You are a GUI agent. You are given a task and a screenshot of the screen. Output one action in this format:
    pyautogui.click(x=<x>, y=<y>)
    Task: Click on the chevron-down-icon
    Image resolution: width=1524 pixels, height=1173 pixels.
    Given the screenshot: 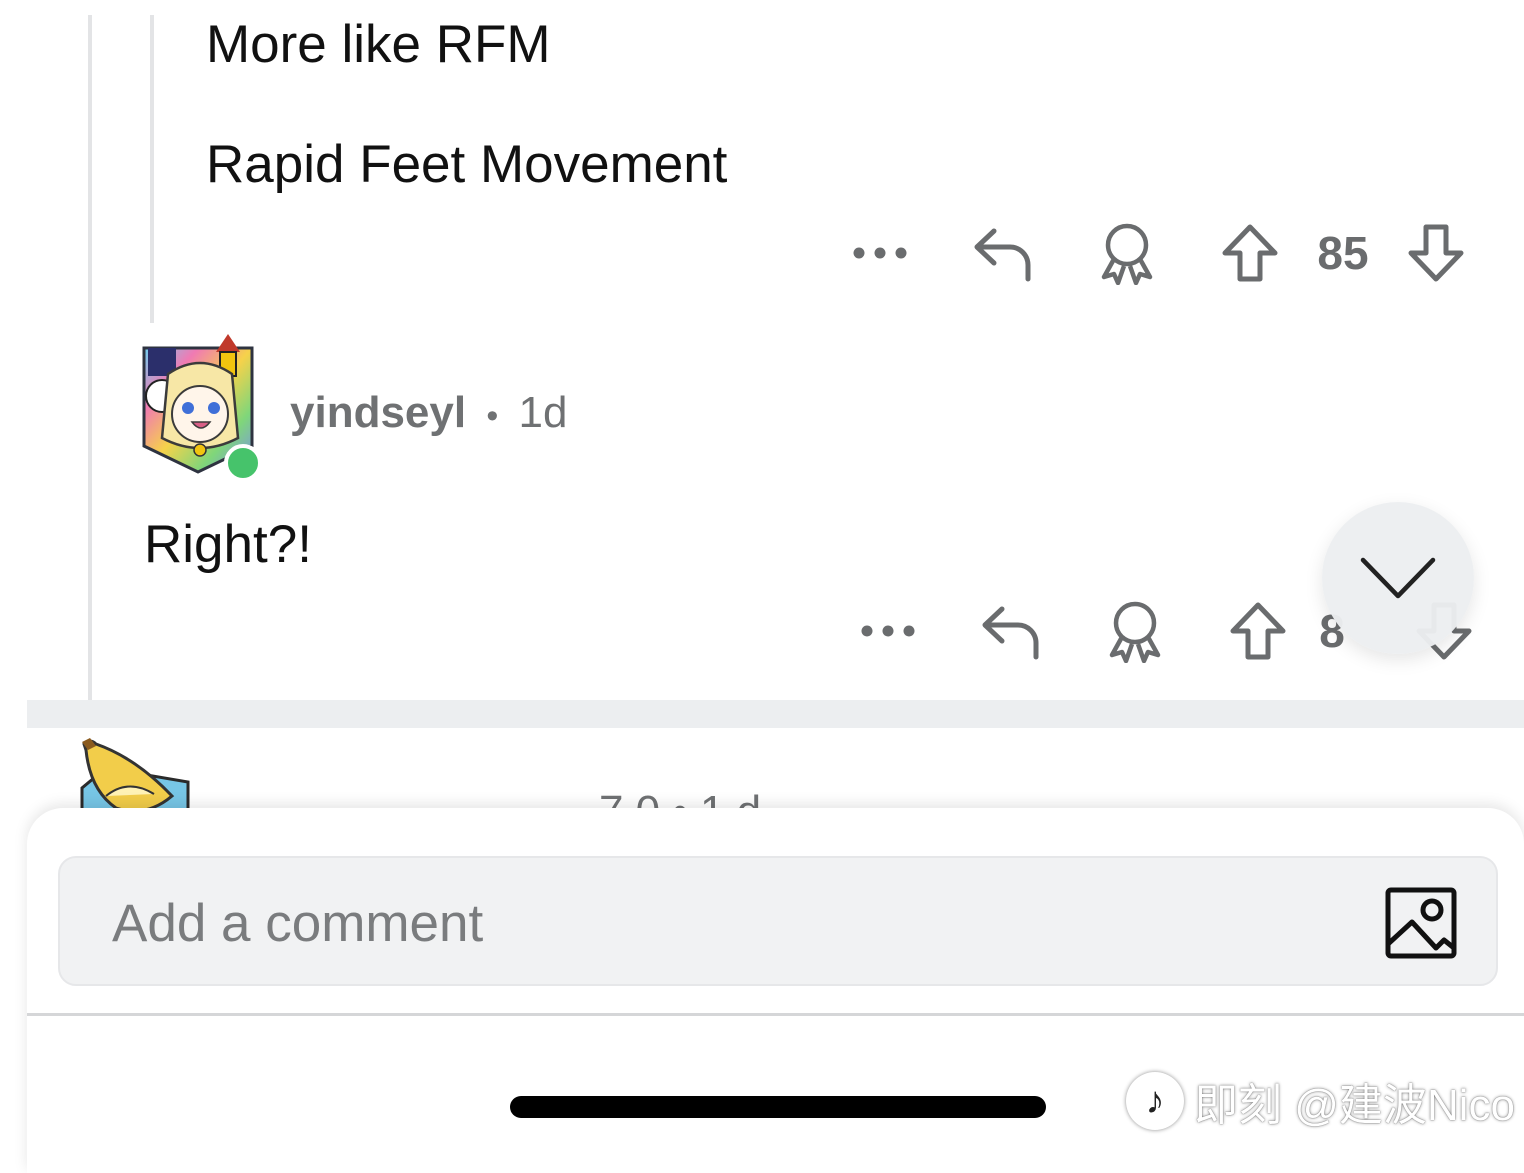 What is the action you would take?
    pyautogui.click(x=1398, y=578)
    